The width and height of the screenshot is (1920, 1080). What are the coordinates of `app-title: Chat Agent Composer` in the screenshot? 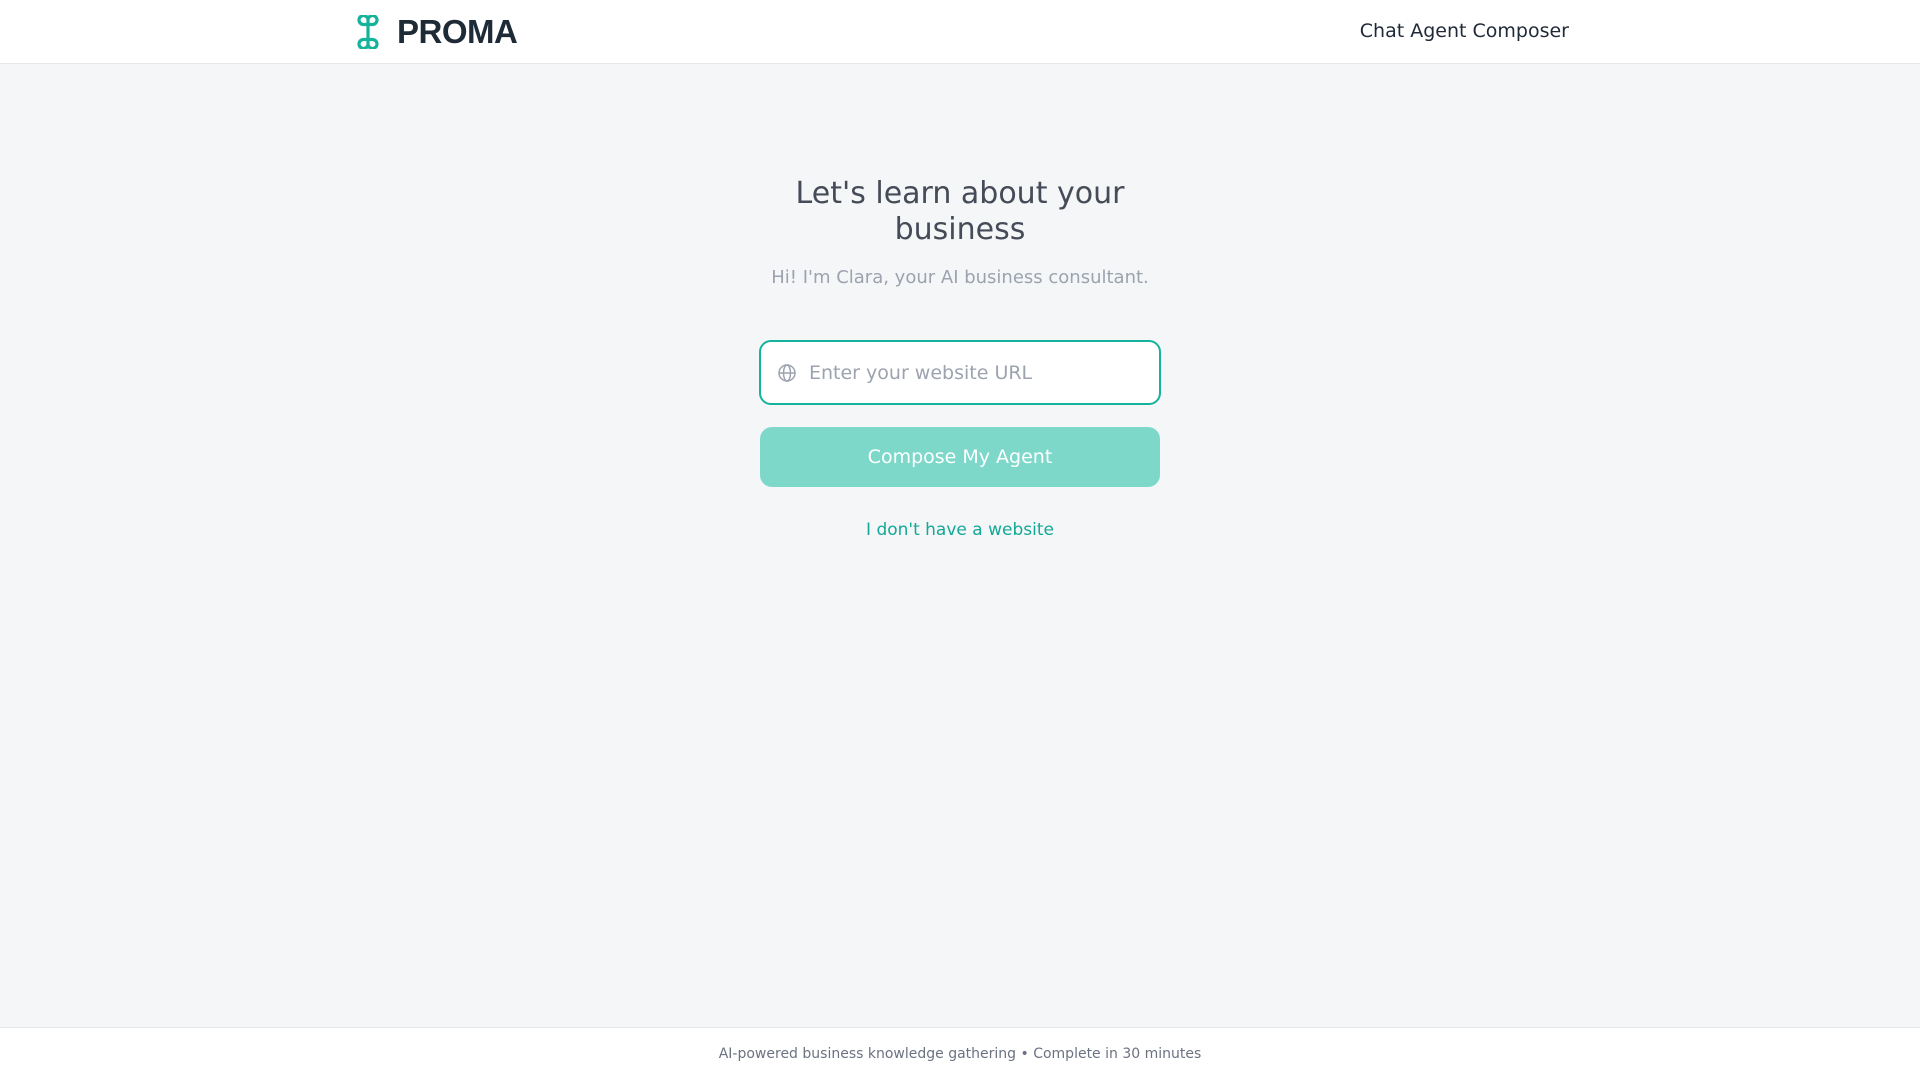 It's located at (1464, 31).